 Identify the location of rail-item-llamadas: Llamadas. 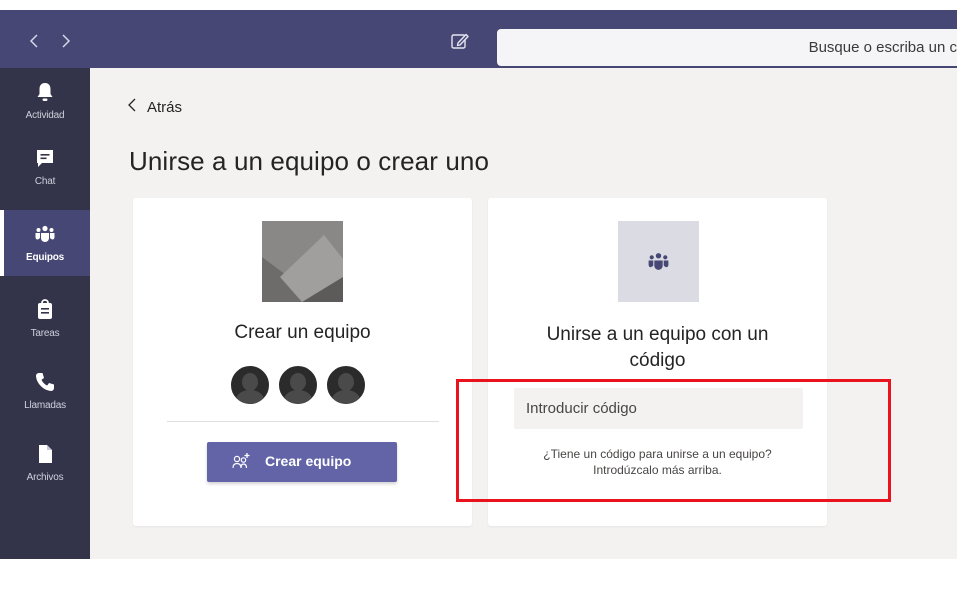
(45, 391).